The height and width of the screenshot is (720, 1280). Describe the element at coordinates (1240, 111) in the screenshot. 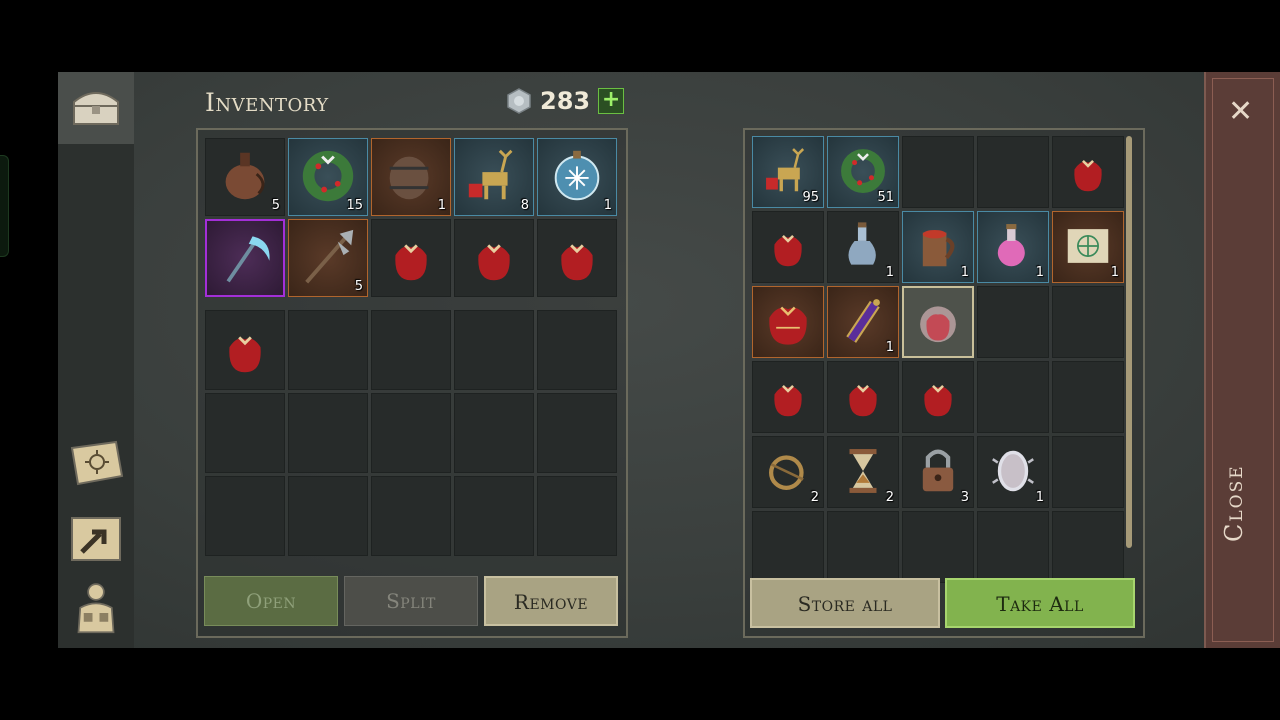

I see `close-icon: ✕` at that location.